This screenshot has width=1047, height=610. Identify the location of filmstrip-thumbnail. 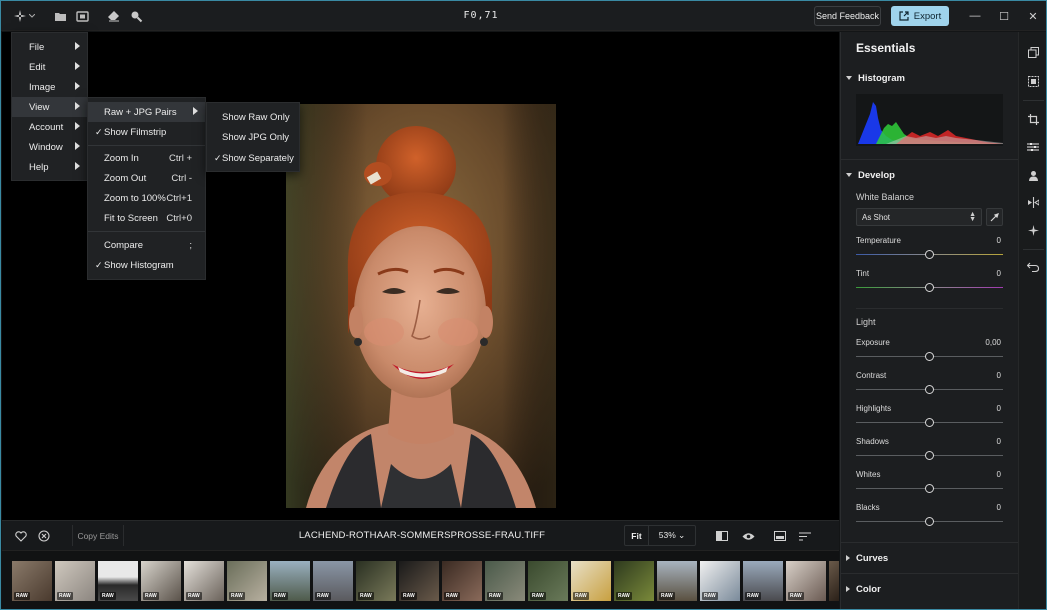
(834, 581).